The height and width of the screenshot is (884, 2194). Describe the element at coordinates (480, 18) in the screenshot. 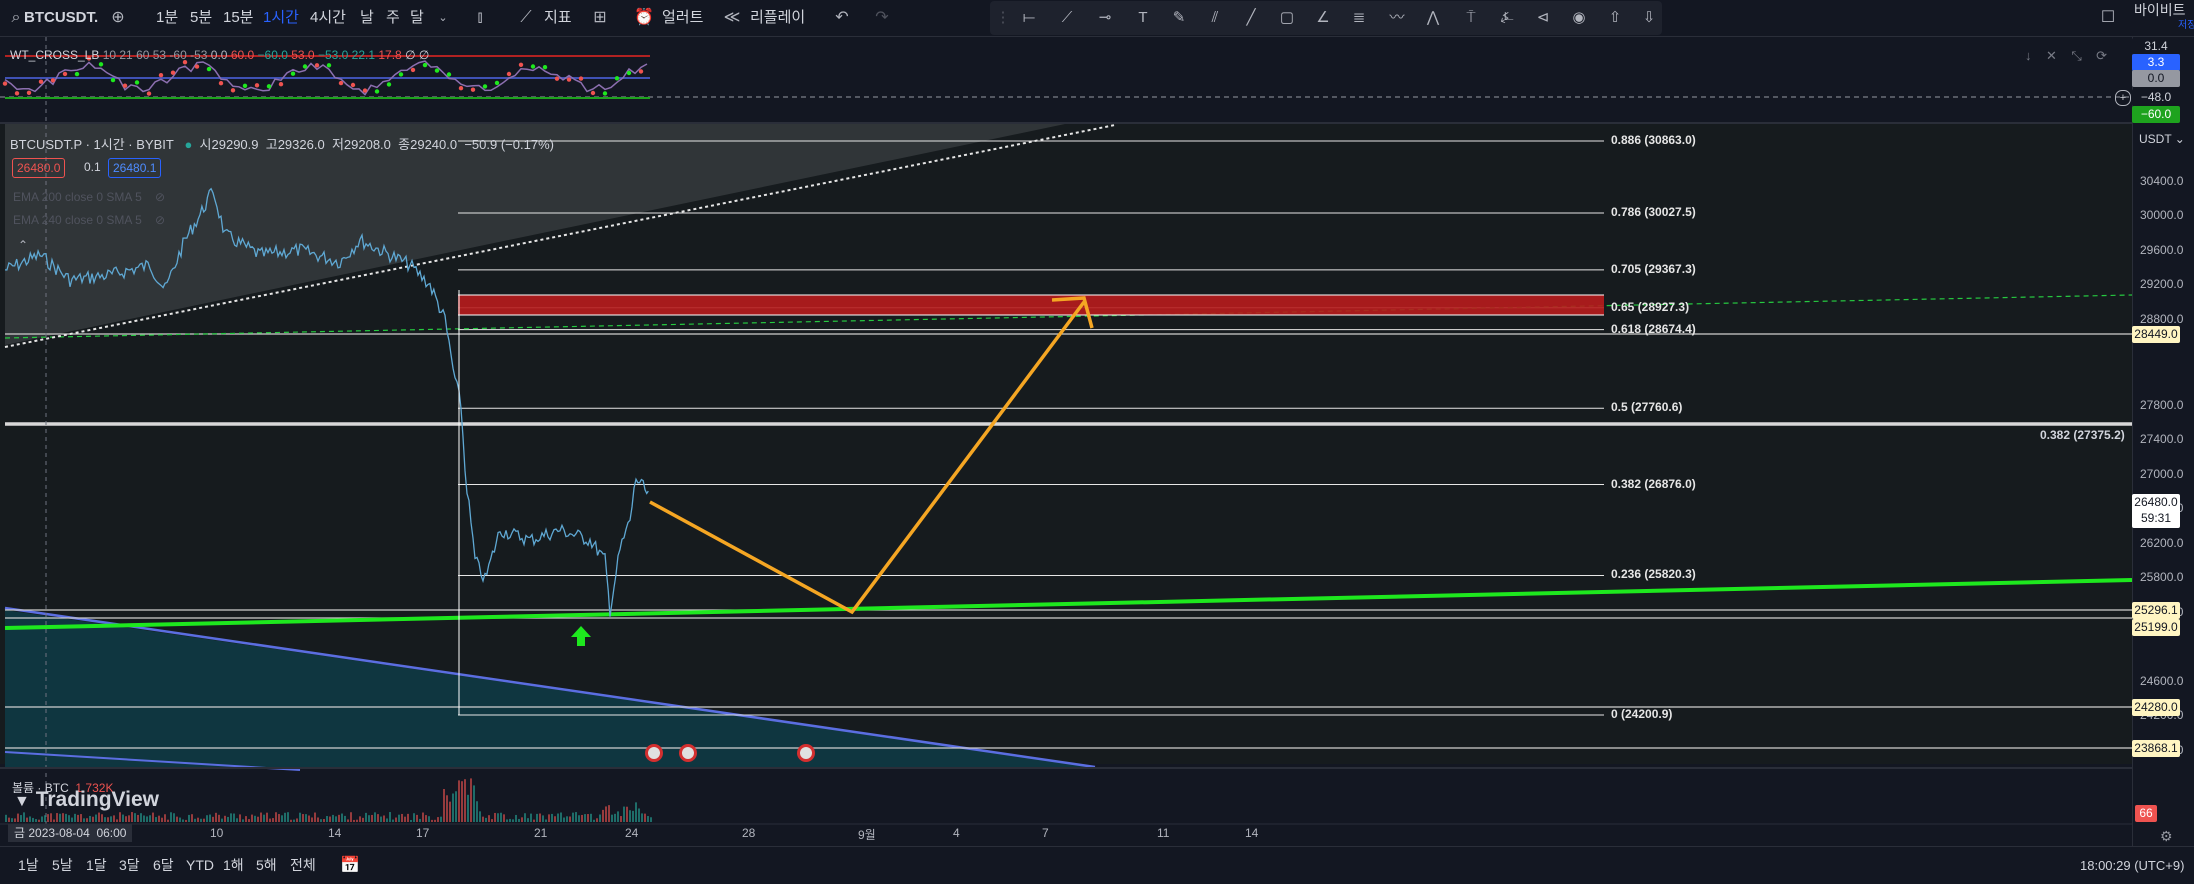

I see `candle-type-icon: ⫾` at that location.